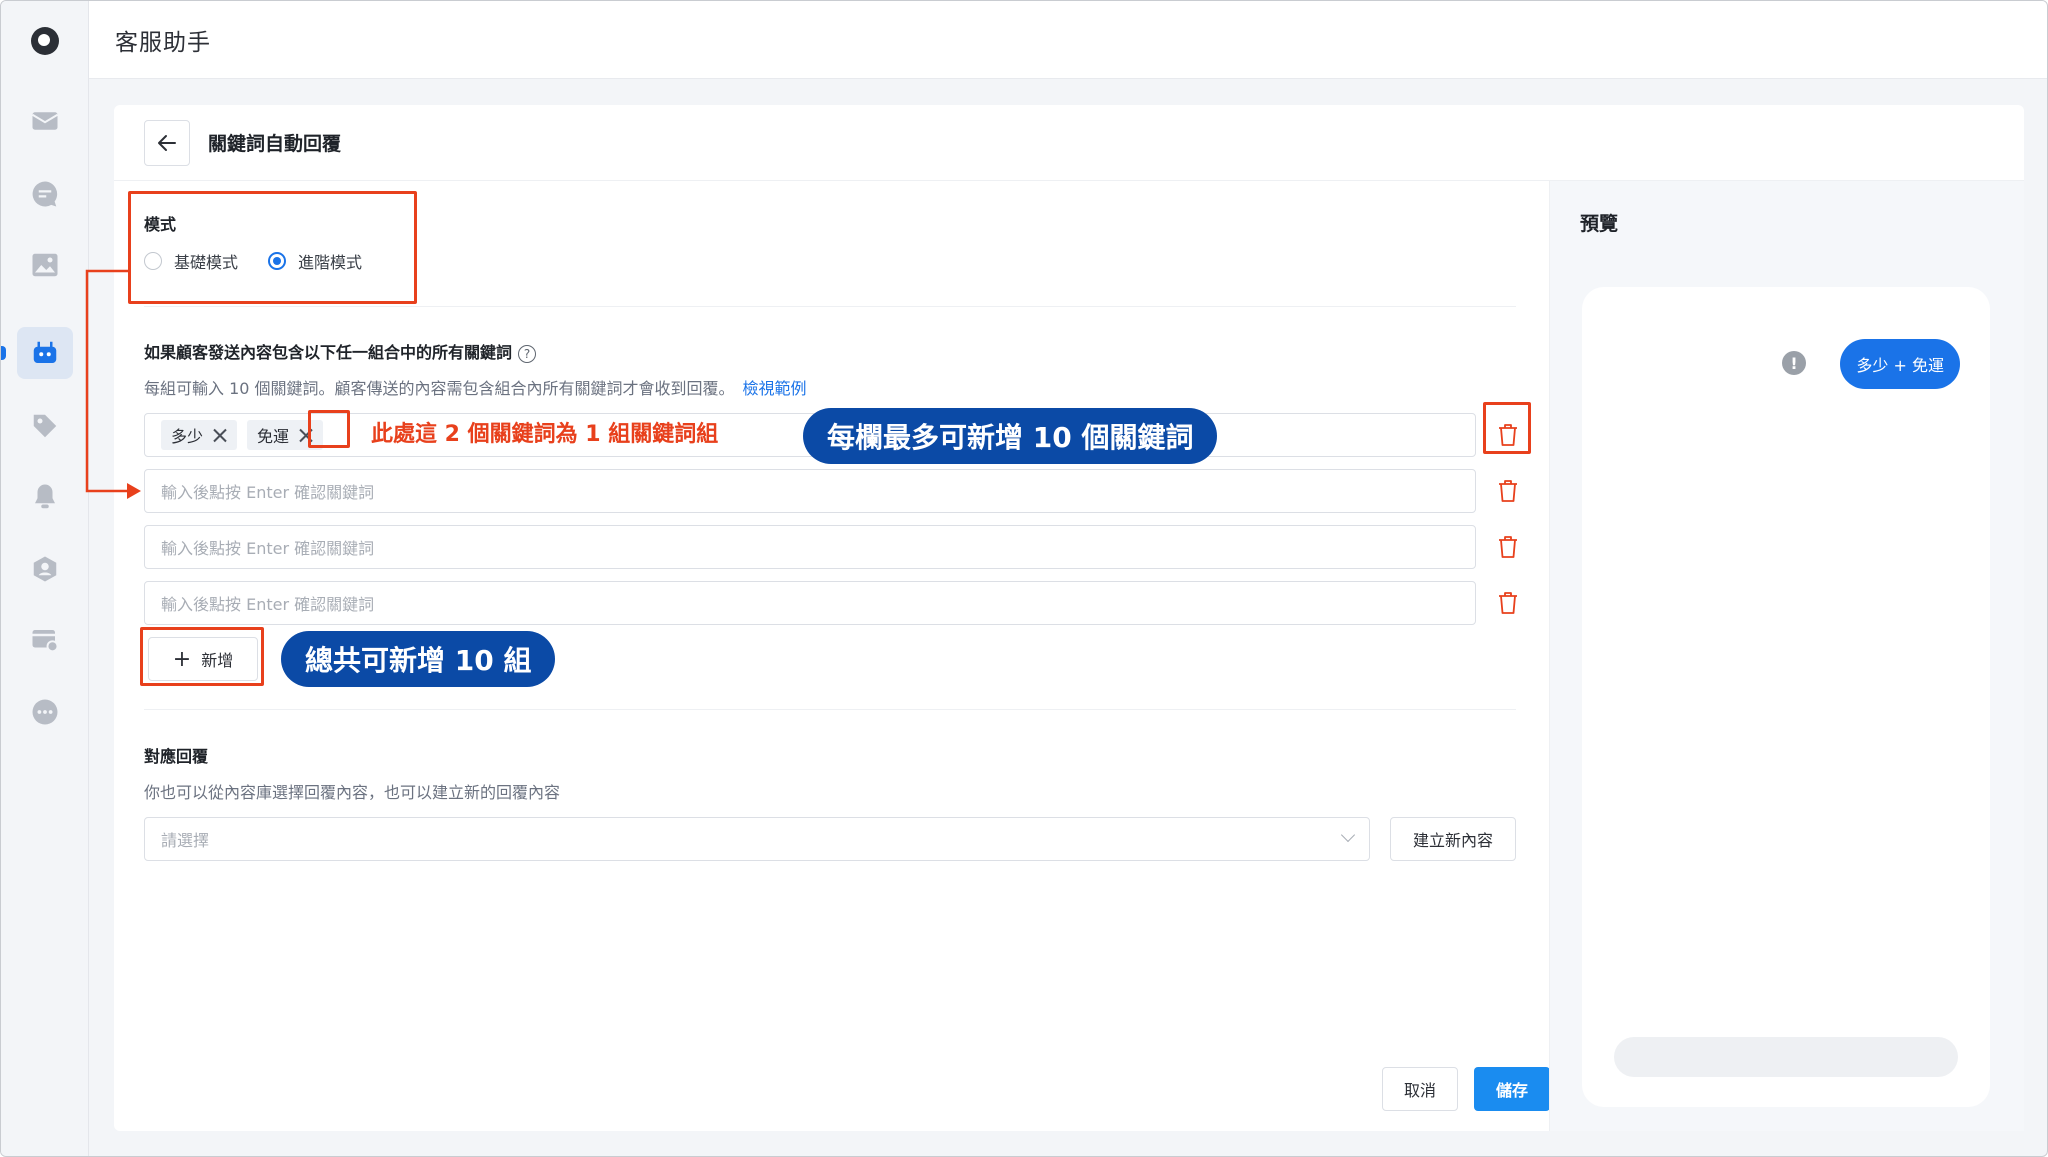 Image resolution: width=2048 pixels, height=1157 pixels. I want to click on delete-group-3-button, so click(1508, 547).